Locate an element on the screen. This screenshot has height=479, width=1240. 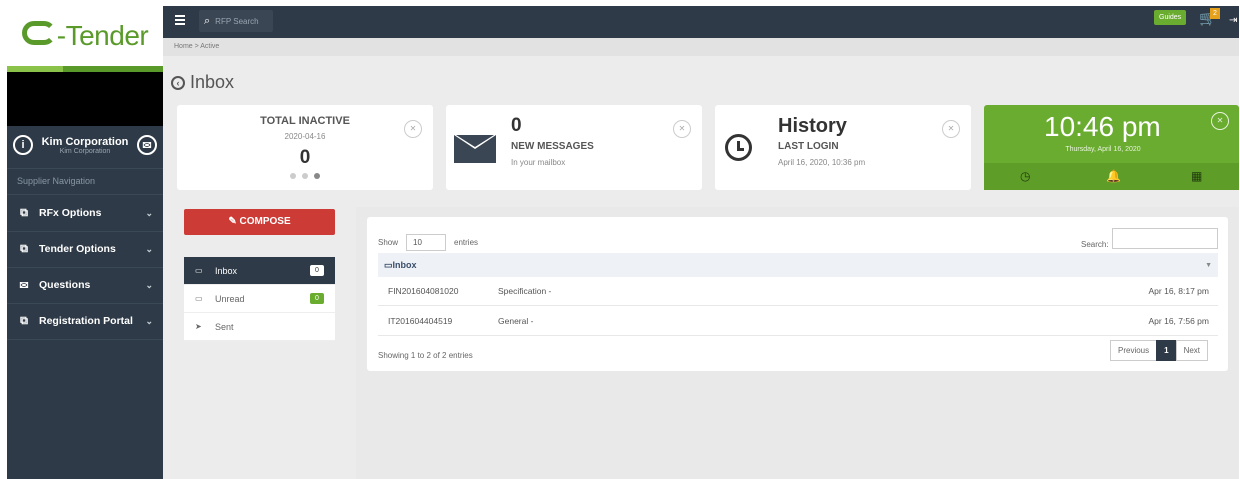
logout-icon: ⇥ is located at coordinates (1233, 20).